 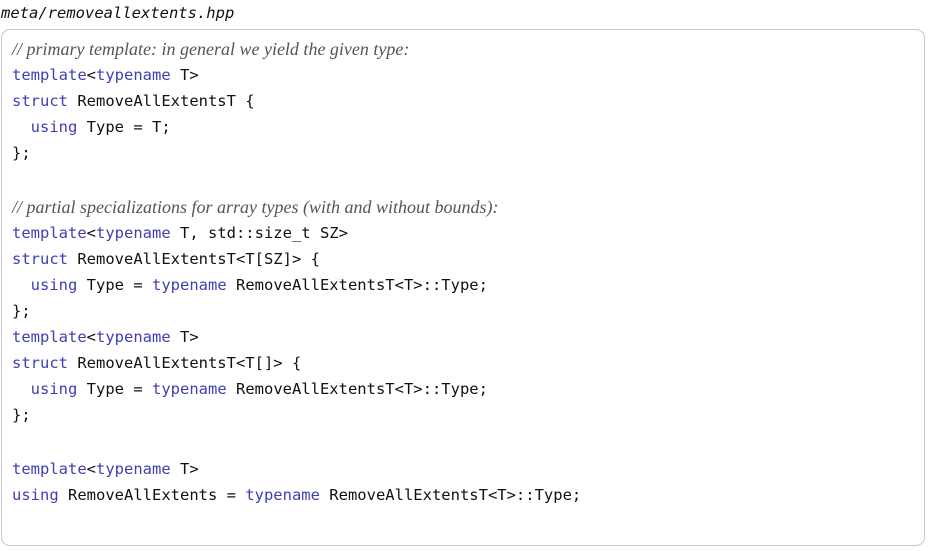 I want to click on code-line: using Type = T;, so click(x=468, y=127).